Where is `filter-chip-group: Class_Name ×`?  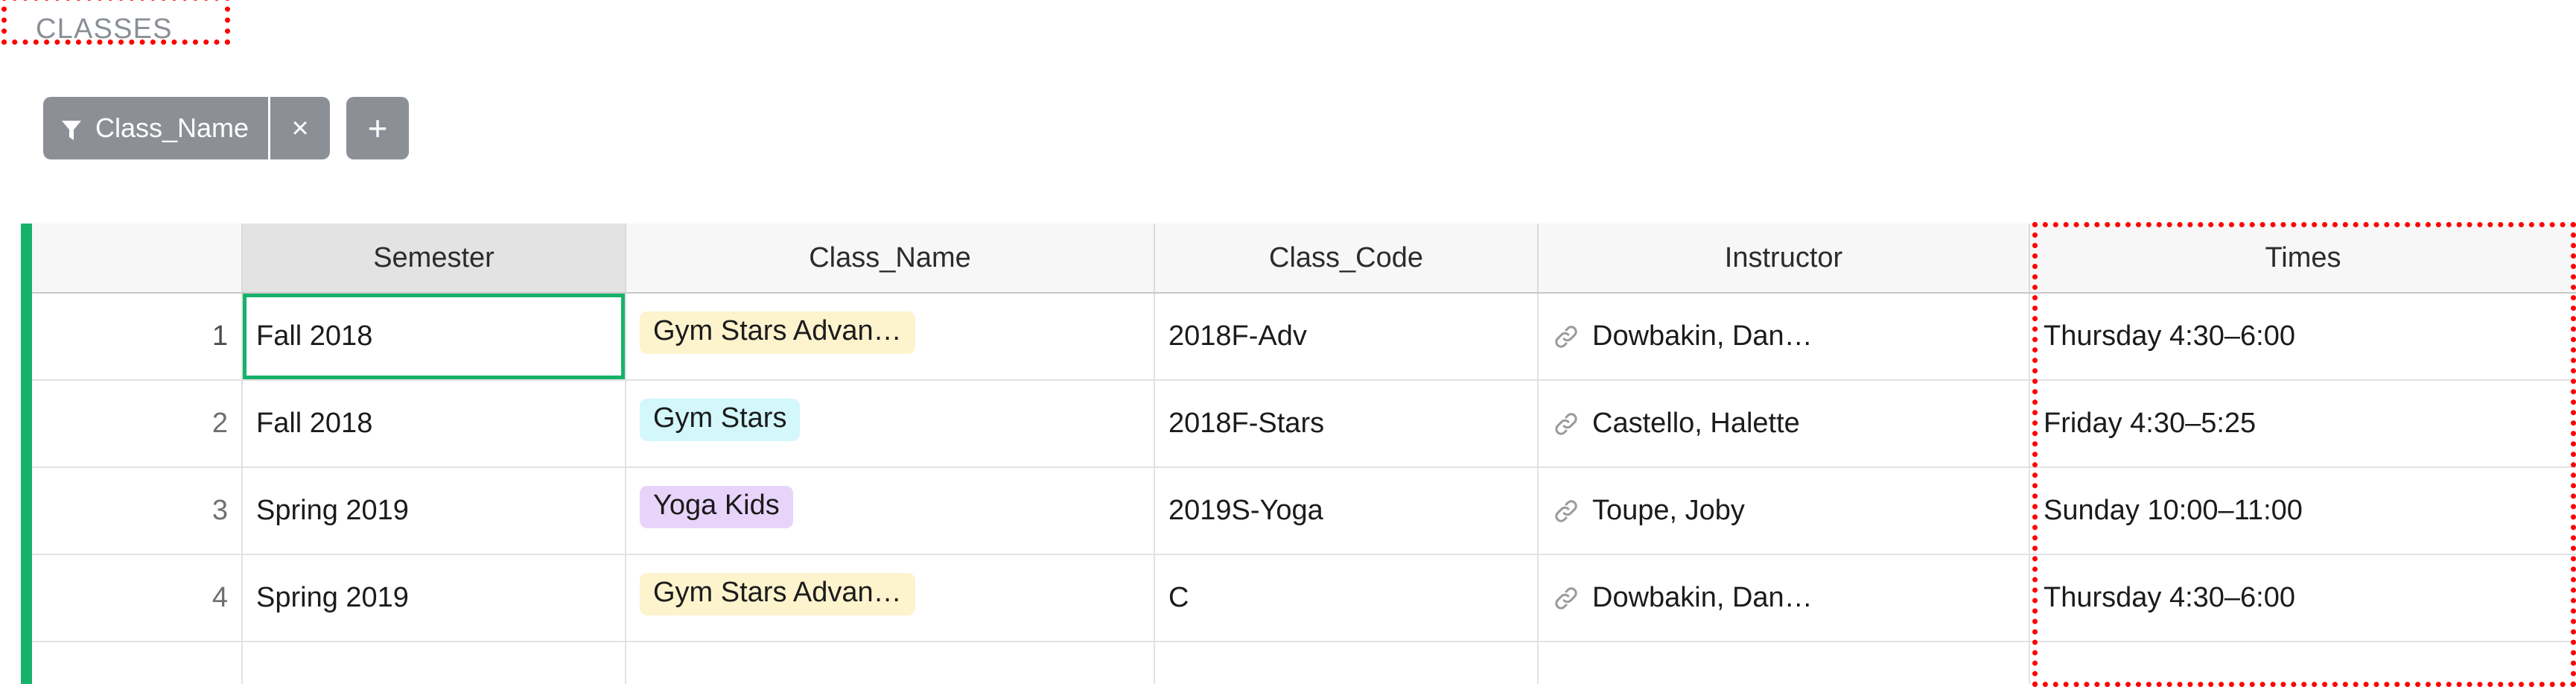
filter-chip-group: Class_Name × is located at coordinates (187, 128).